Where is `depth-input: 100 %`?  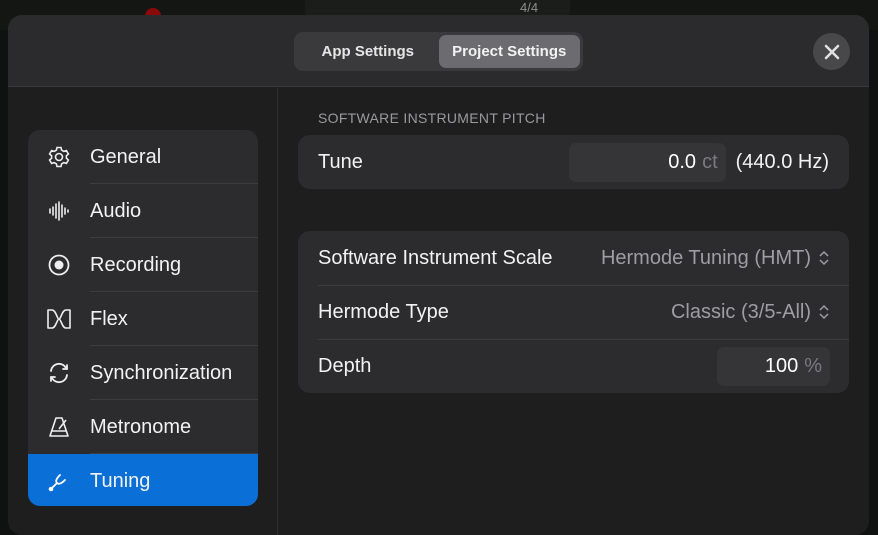
depth-input: 100 % is located at coordinates (773, 366).